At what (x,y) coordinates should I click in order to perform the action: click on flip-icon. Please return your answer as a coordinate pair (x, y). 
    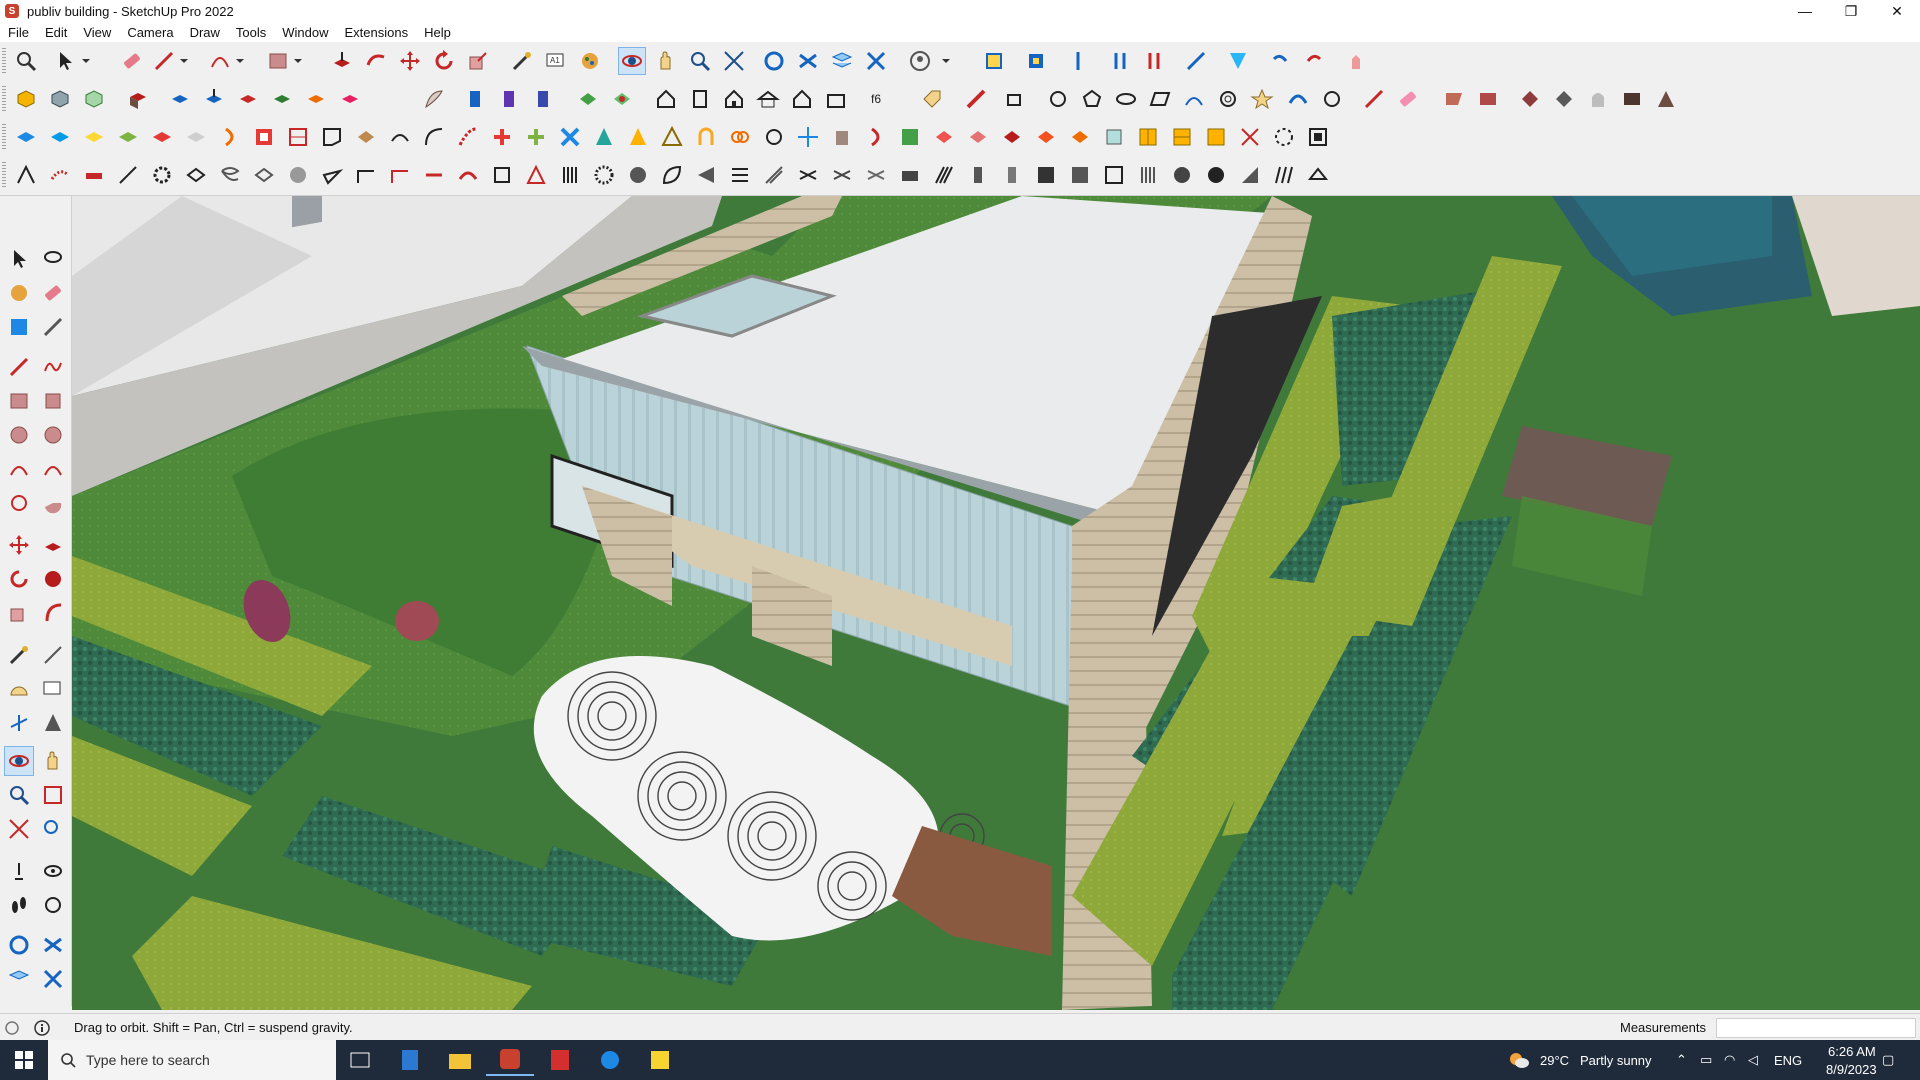
    Looking at the image, I should click on (1120, 61).